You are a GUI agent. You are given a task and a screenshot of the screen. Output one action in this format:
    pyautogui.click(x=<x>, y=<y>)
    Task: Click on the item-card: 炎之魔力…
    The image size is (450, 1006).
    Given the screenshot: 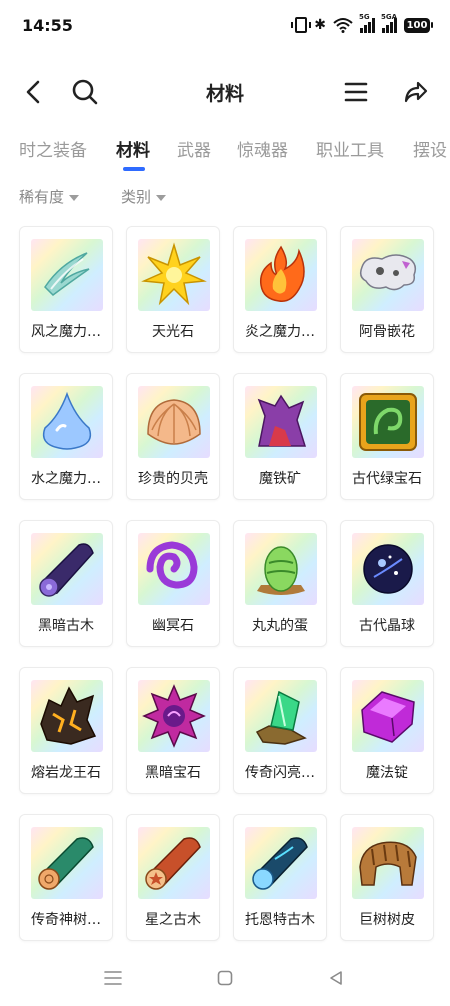 What is the action you would take?
    pyautogui.click(x=280, y=289)
    